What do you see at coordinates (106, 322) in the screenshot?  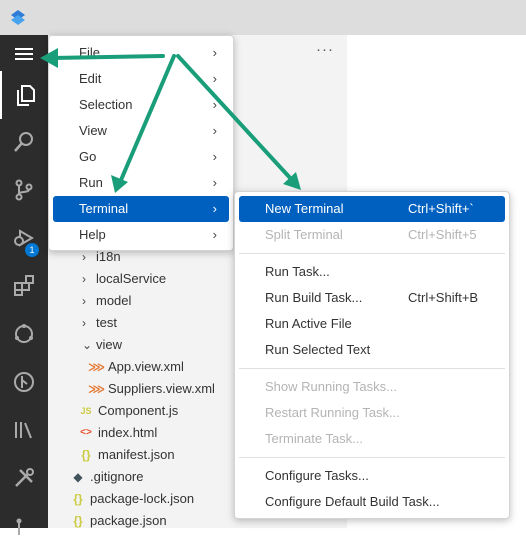 I see `tree-item-label: test` at bounding box center [106, 322].